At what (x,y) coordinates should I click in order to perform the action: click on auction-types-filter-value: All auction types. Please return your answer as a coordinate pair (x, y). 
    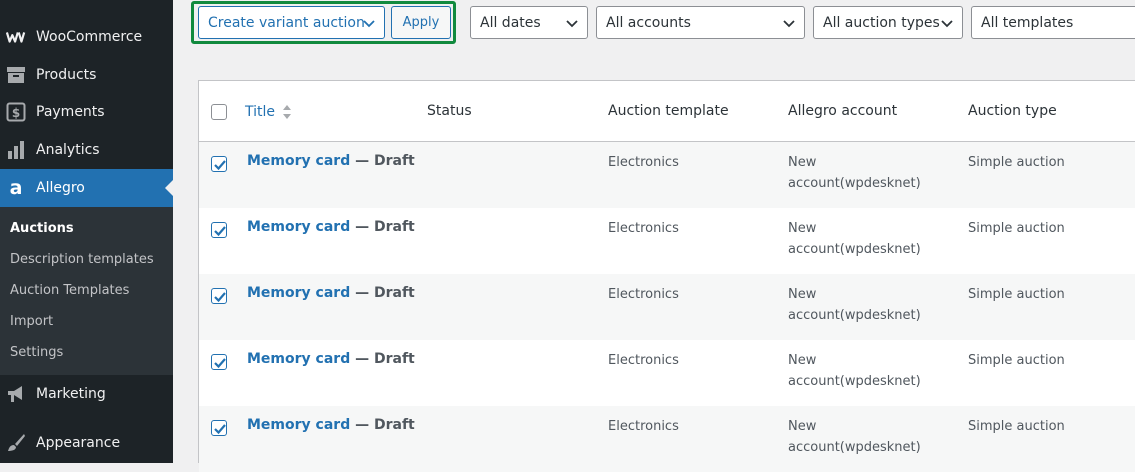
    Looking at the image, I should click on (881, 22).